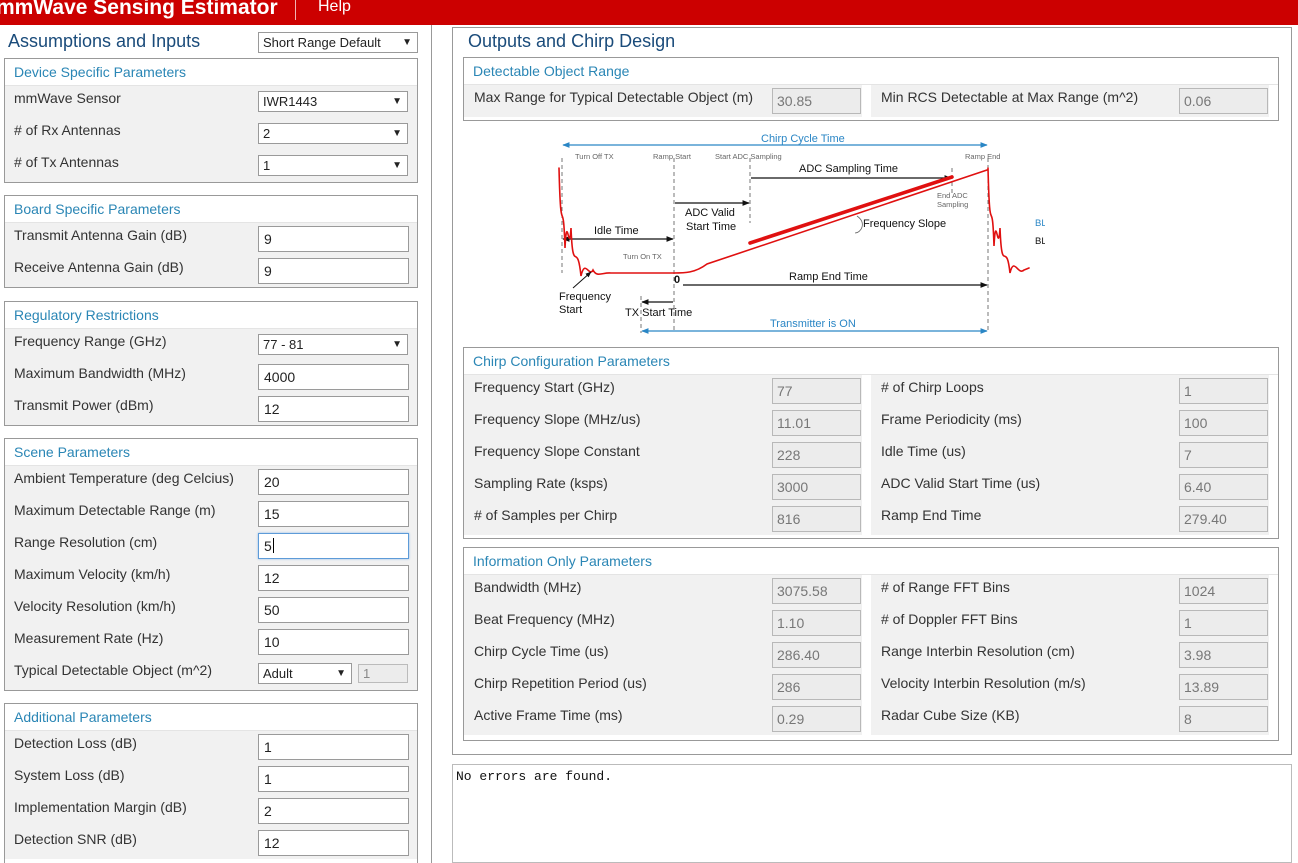  I want to click on group-title: Information Only Parameters, so click(871, 561).